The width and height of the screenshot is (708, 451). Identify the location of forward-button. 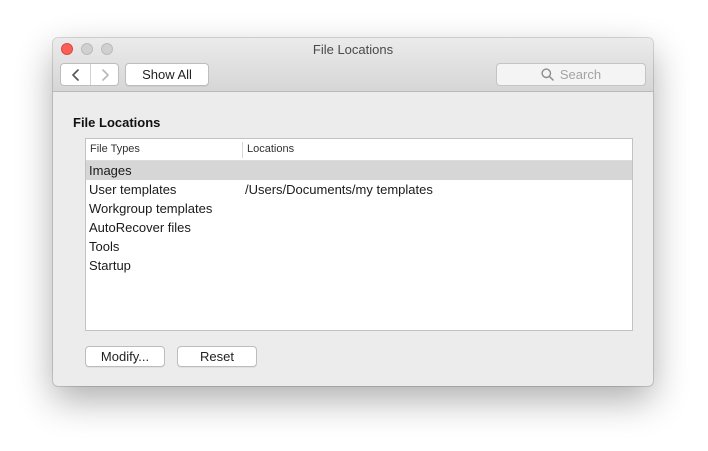
(104, 74).